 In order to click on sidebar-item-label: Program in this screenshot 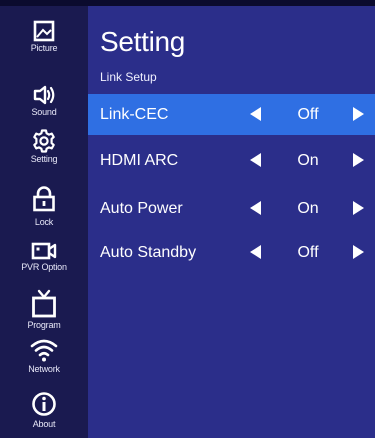, I will do `click(44, 325)`.